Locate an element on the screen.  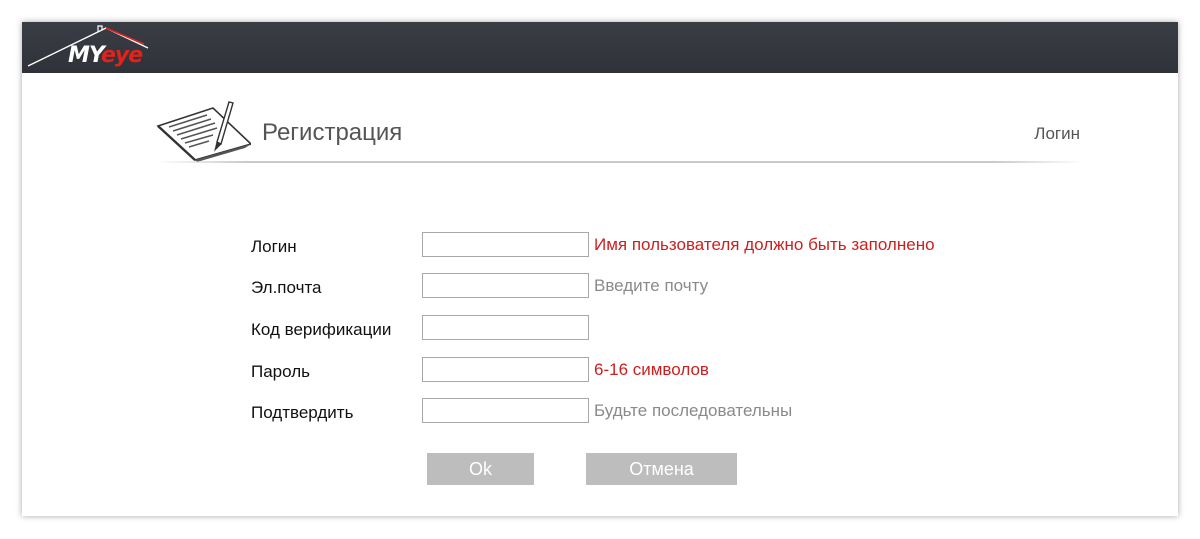
document-pen-icon is located at coordinates (203, 131).